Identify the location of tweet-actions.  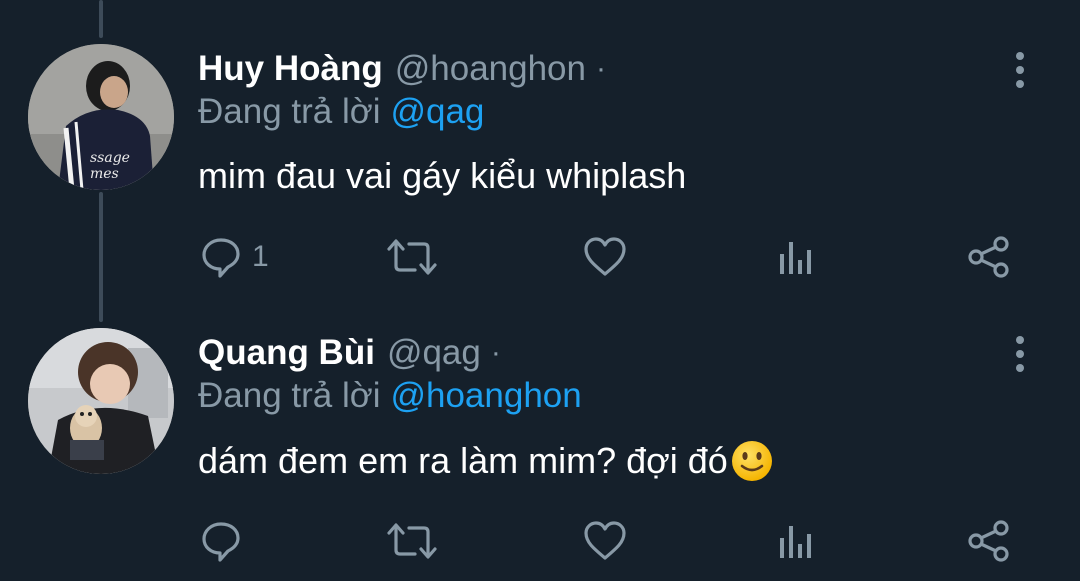
(540, 541).